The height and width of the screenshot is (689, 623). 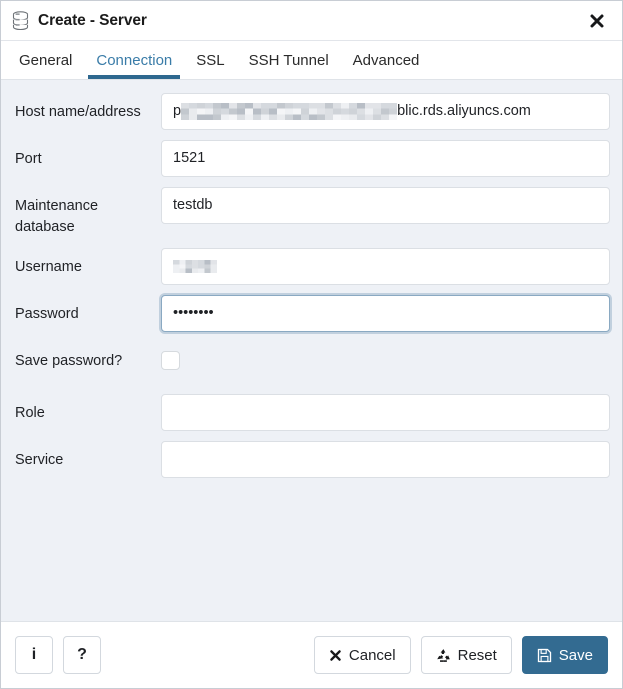 I want to click on username-control, so click(x=385, y=266).